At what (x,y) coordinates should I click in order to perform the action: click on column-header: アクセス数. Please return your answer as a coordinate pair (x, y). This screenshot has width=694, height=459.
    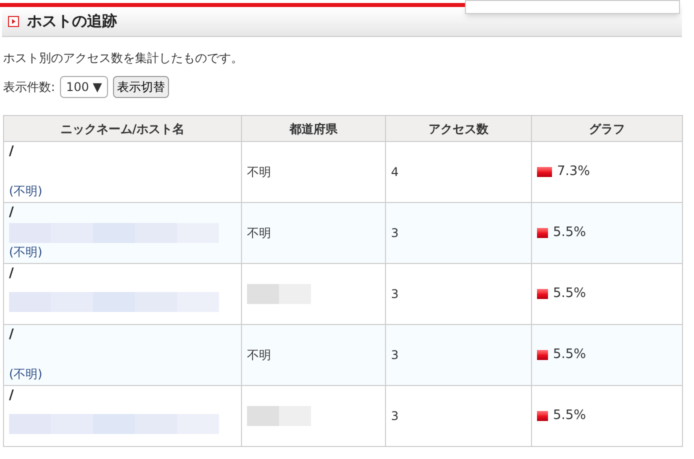
    Looking at the image, I should click on (459, 129).